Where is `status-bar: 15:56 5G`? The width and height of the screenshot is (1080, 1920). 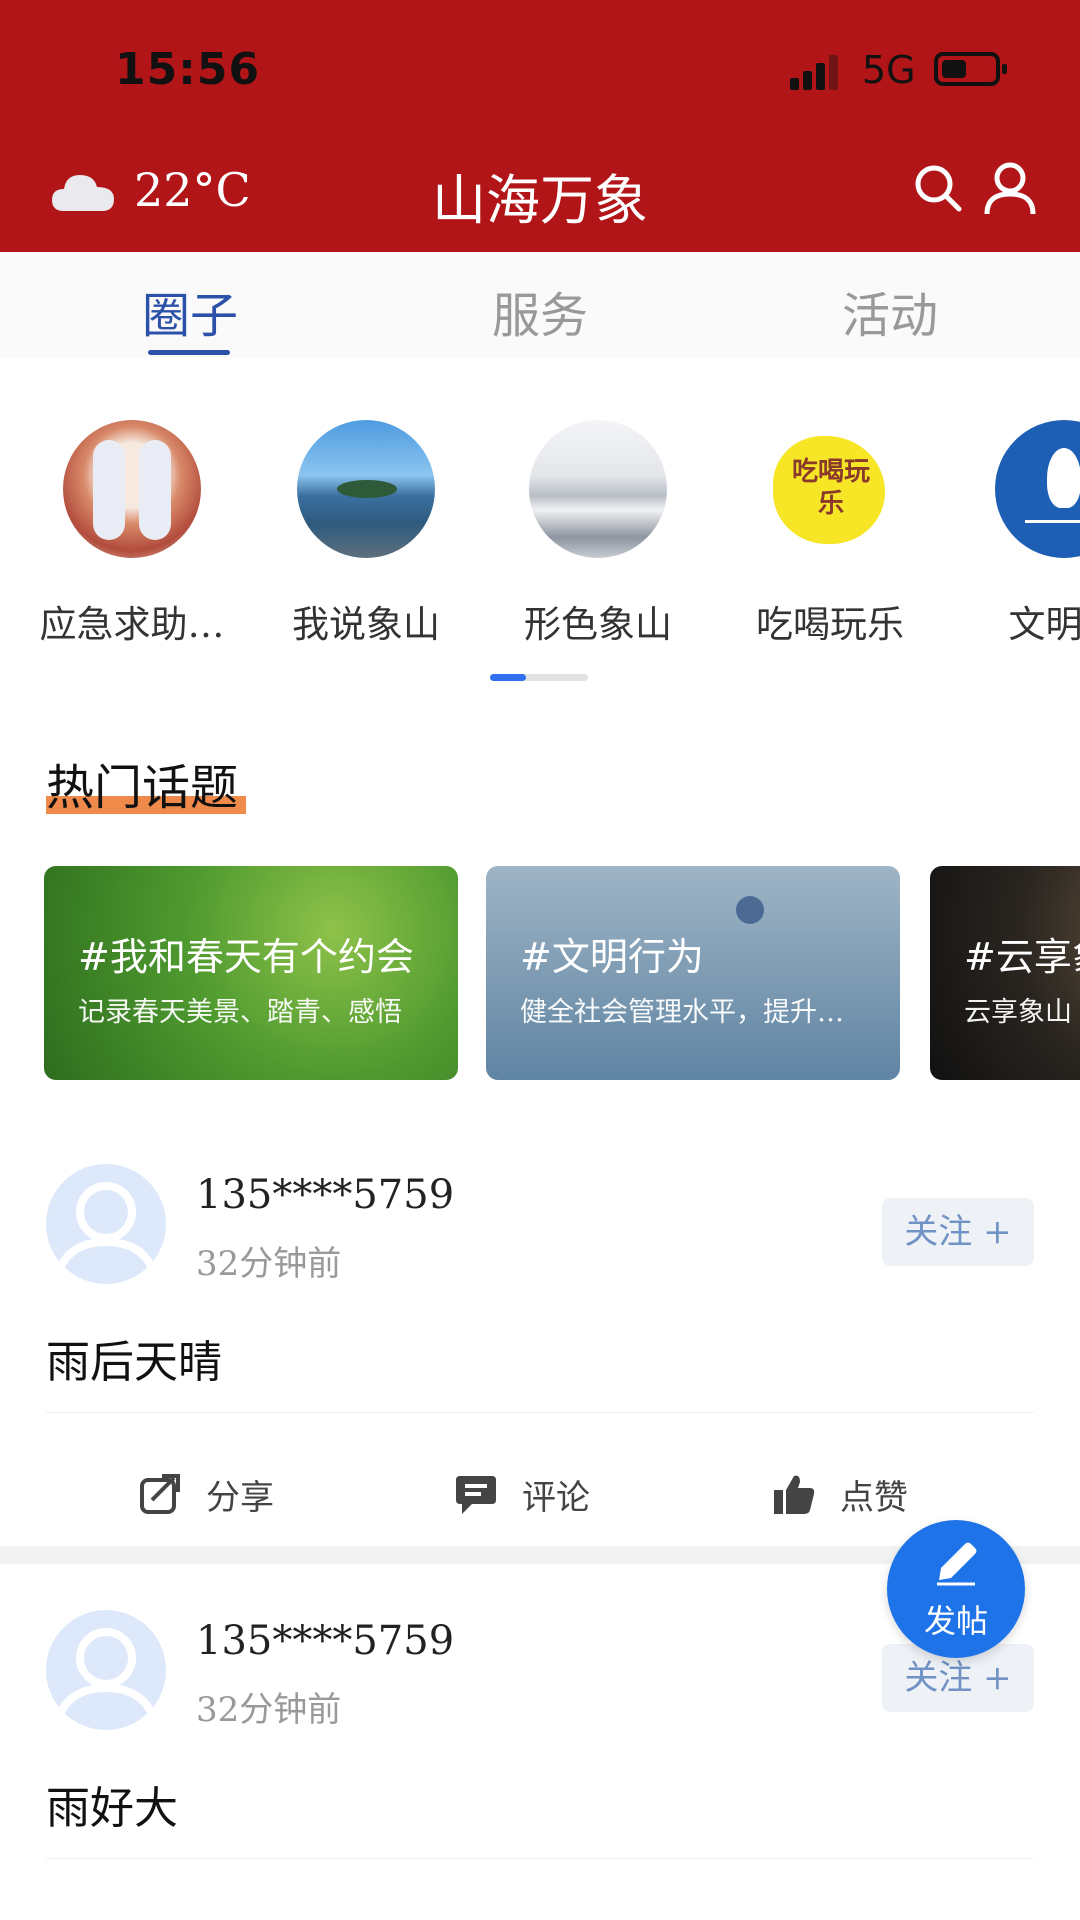 status-bar: 15:56 5G is located at coordinates (540, 75).